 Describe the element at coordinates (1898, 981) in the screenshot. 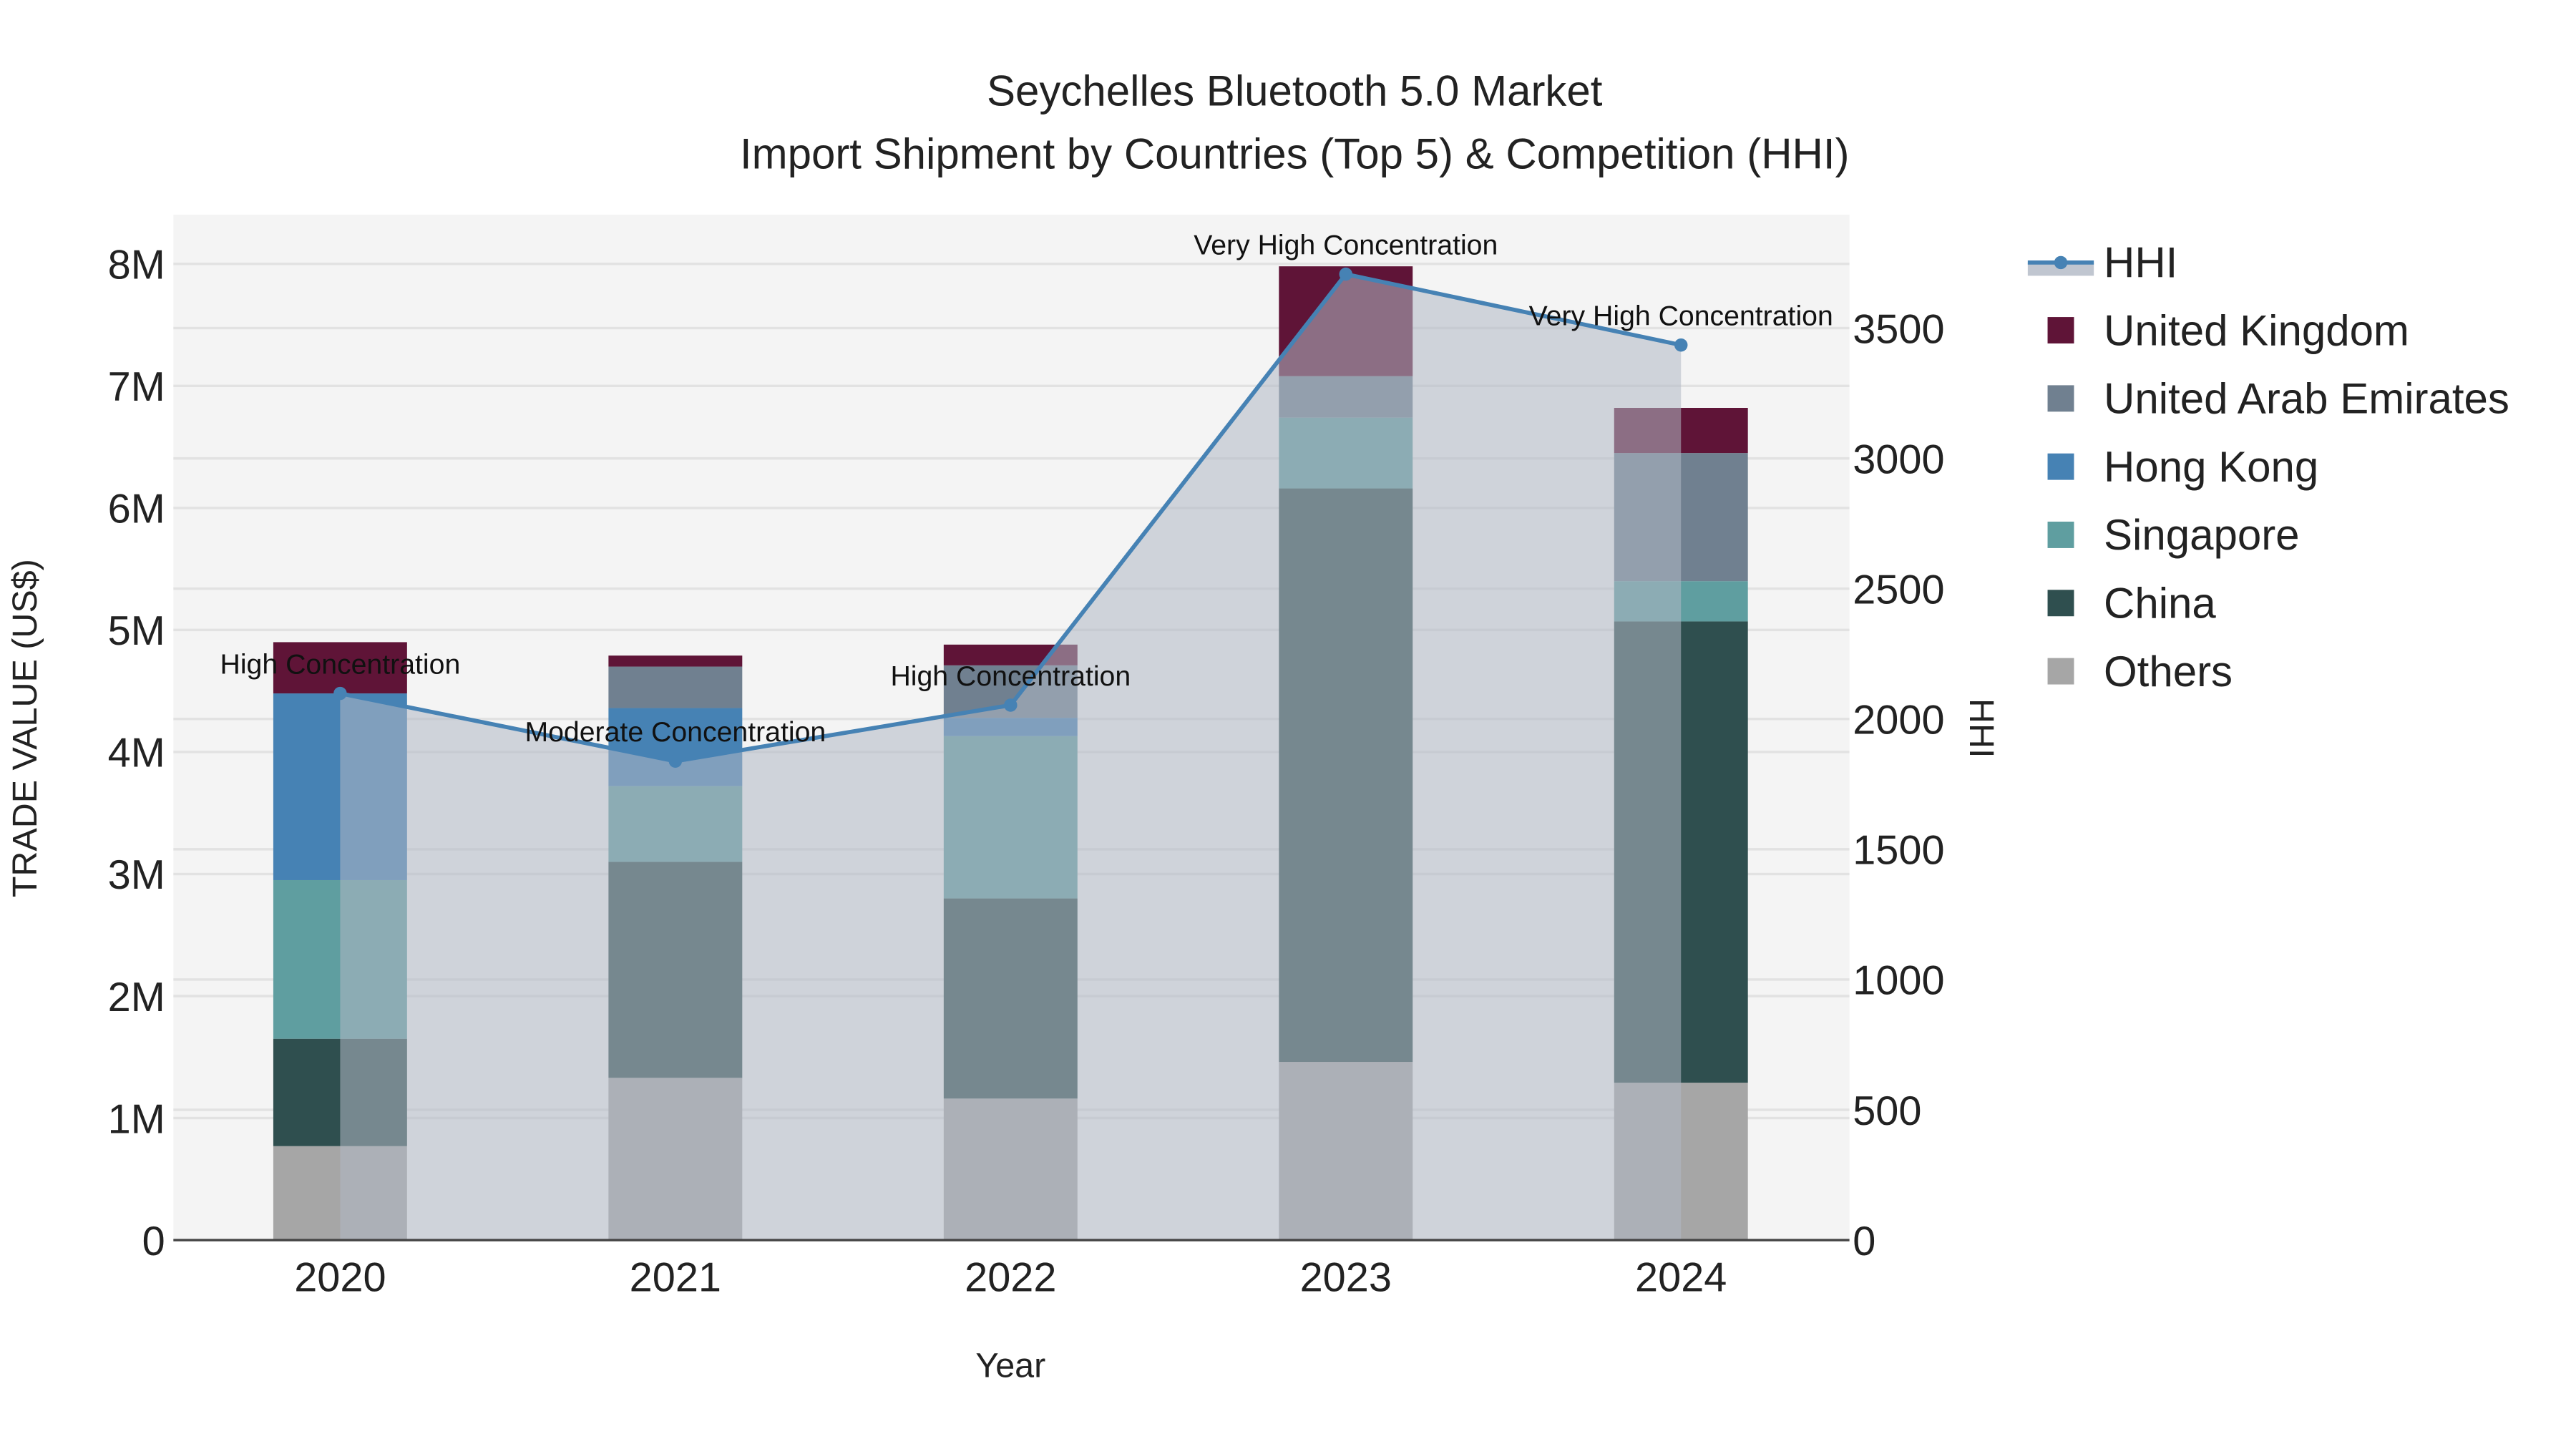

I see `y2-tick-label: 1000` at that location.